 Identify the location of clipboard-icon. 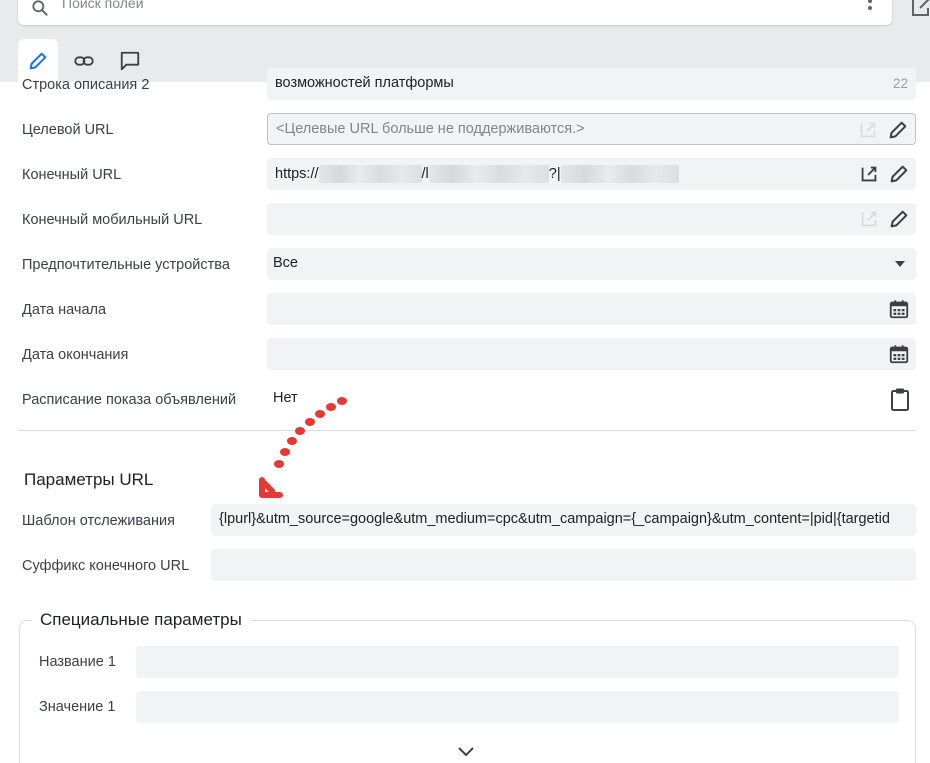
(900, 399).